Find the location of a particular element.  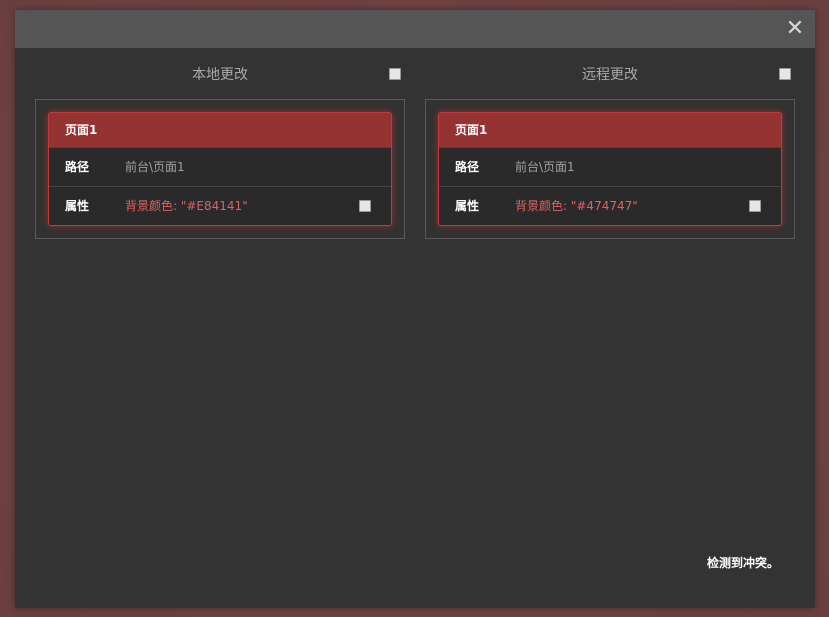

remote-changes-title: 远程更改 is located at coordinates (610, 75).